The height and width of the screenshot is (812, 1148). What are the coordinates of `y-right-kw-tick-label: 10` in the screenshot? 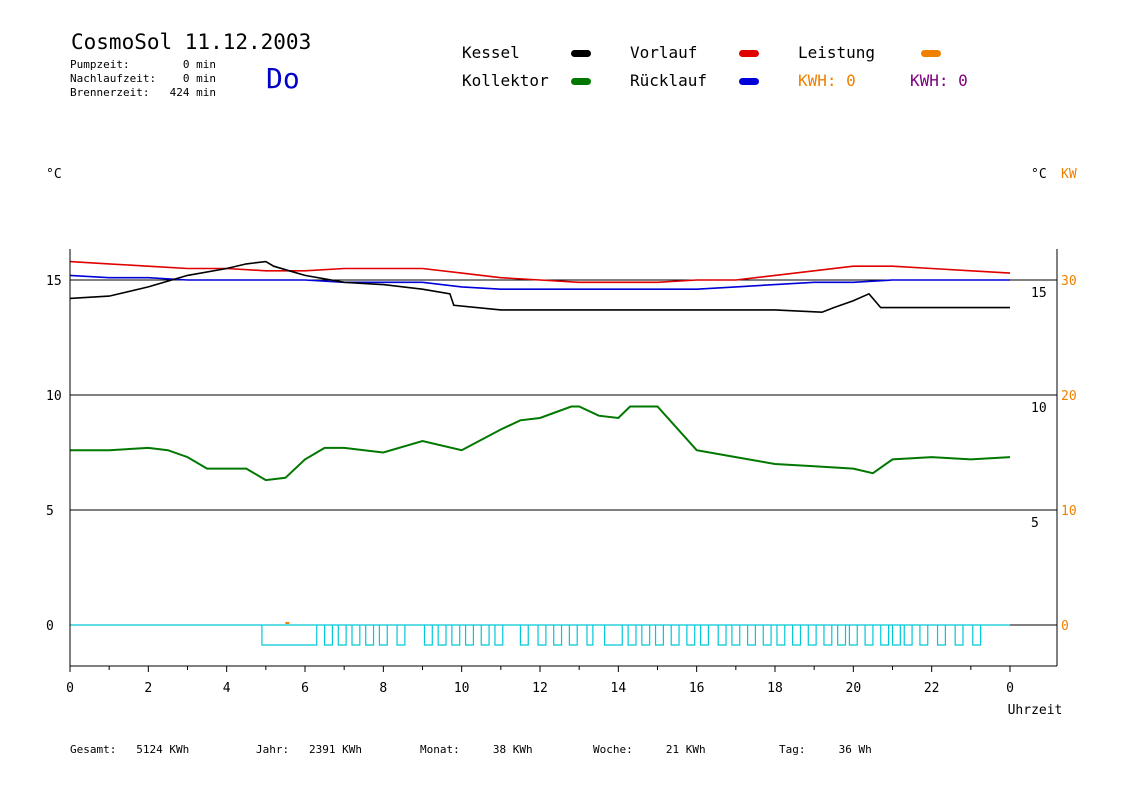 It's located at (1069, 511).